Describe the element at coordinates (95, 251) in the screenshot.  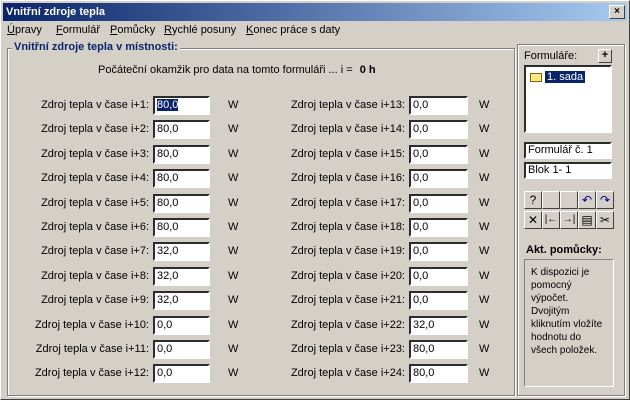
I see `field-label: Zdroj tepla v čase i+7:` at that location.